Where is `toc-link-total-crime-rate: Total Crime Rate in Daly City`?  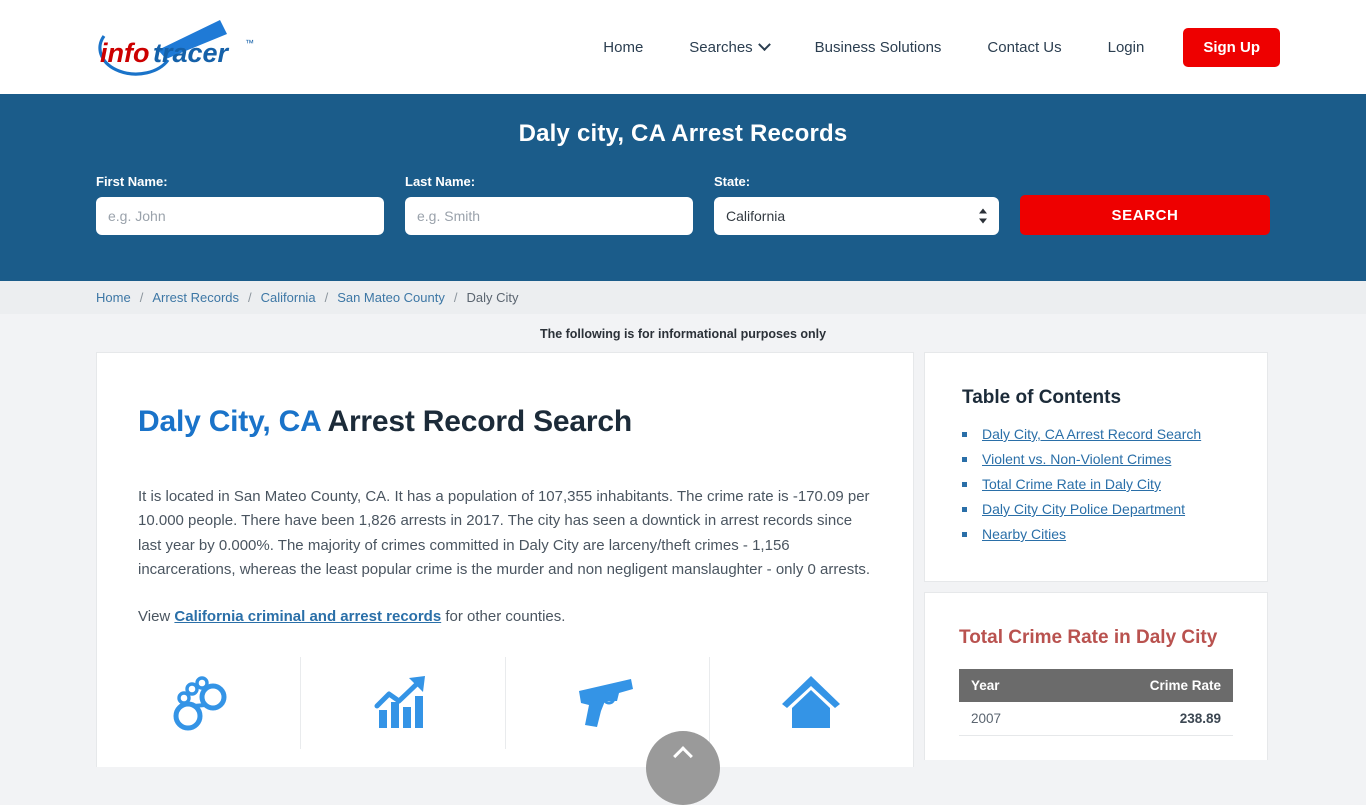 toc-link-total-crime-rate: Total Crime Rate in Daly City is located at coordinates (1071, 484).